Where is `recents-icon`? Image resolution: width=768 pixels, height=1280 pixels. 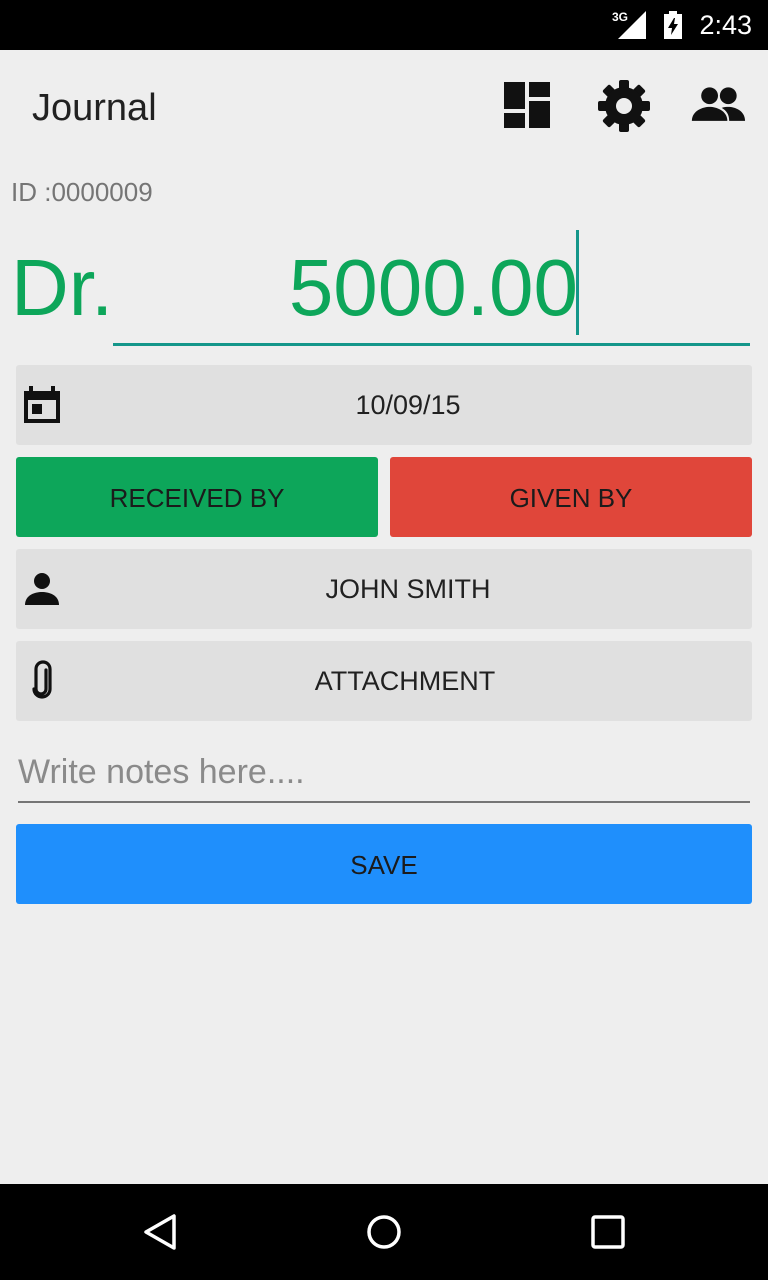
recents-icon is located at coordinates (608, 1232).